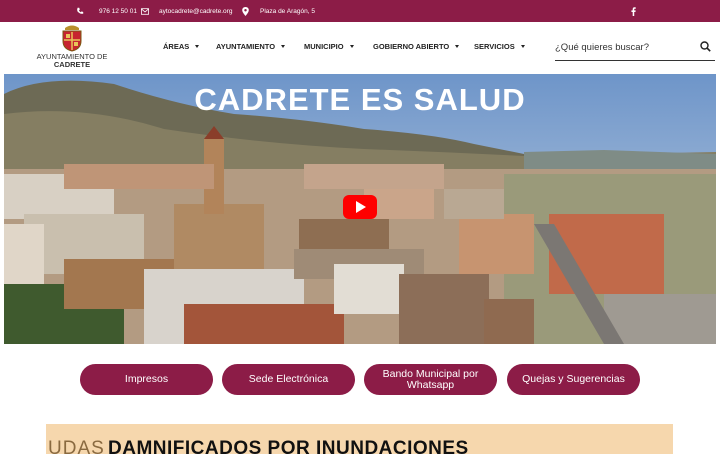 This screenshot has width=720, height=454. Describe the element at coordinates (494, 46) in the screenshot. I see `nav-label: SERVICIOS` at that location.